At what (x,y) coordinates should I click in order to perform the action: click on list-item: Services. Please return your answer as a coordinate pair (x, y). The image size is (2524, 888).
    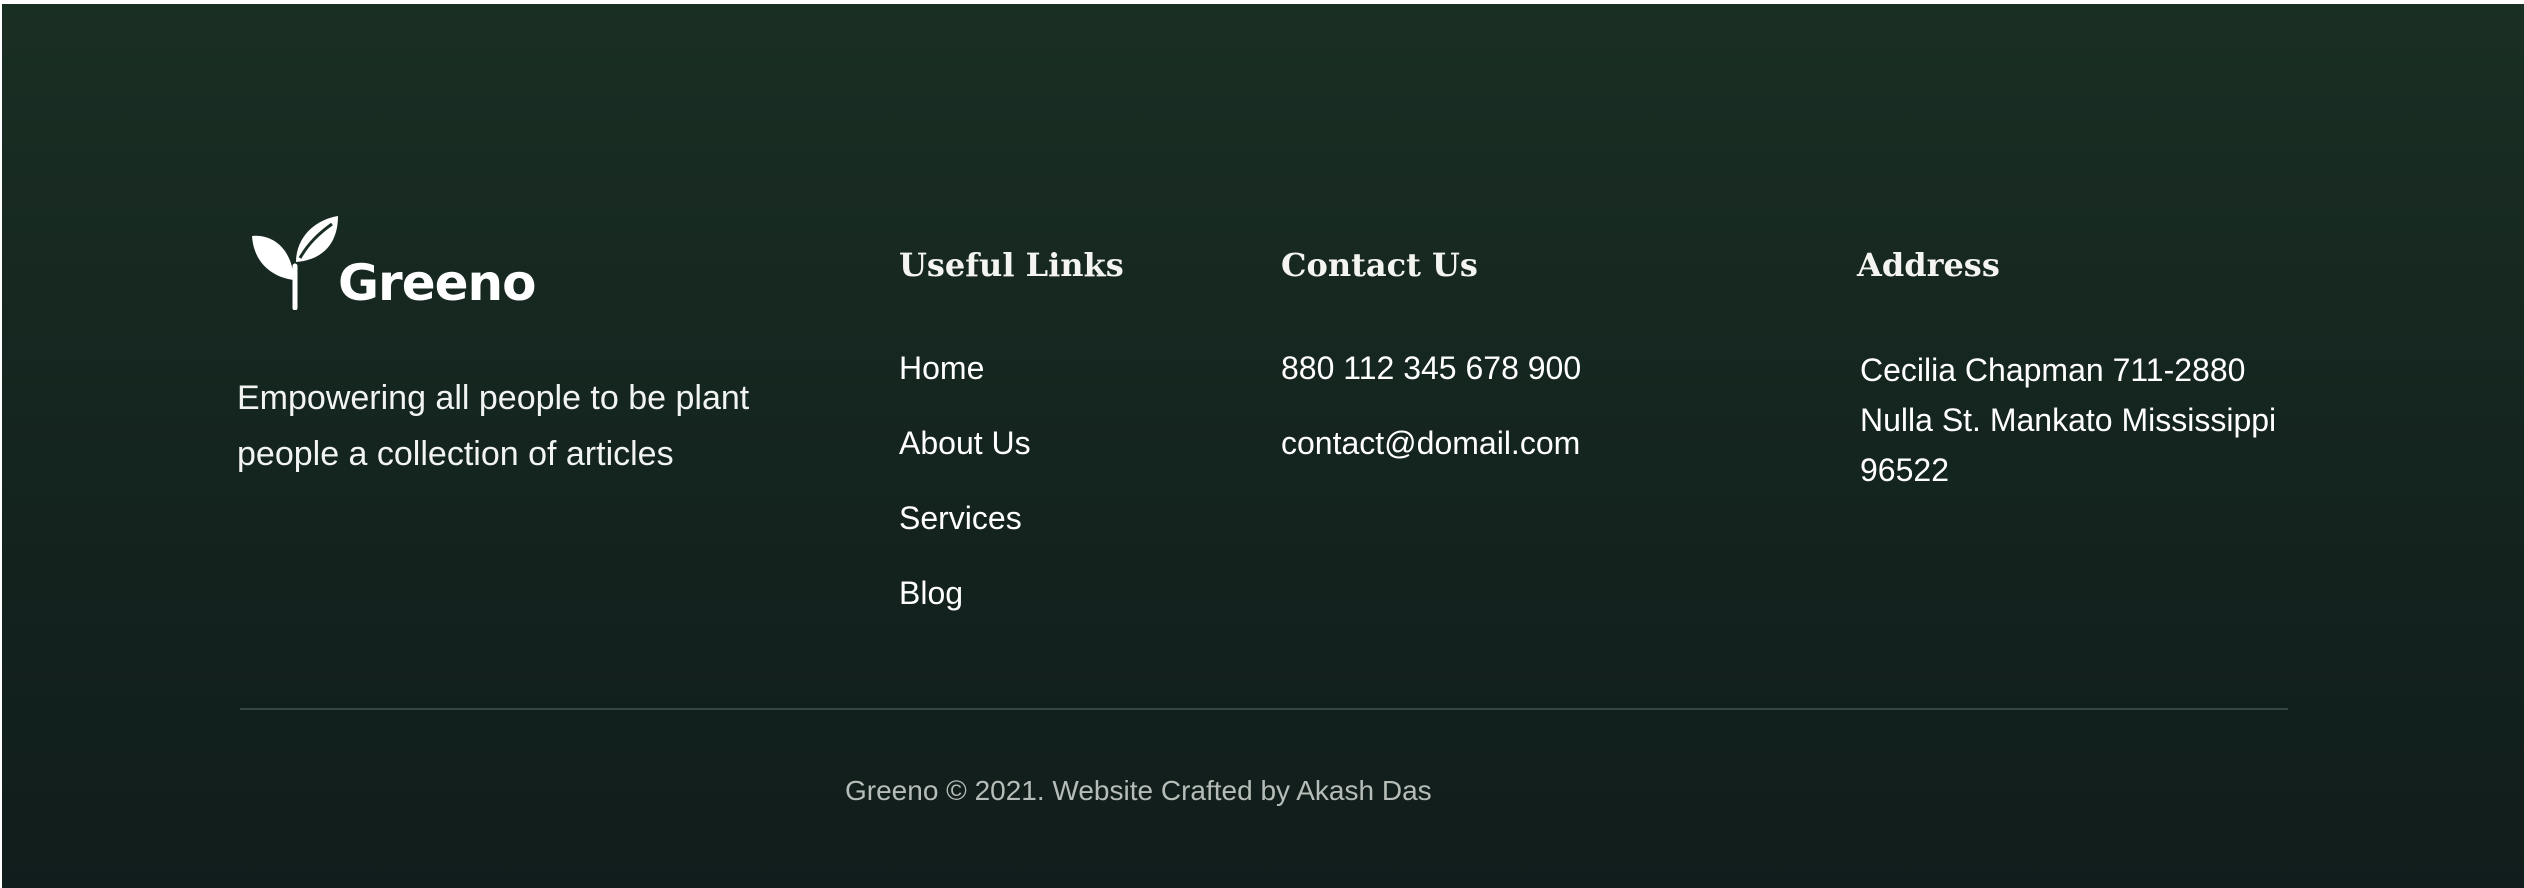
    Looking at the image, I should click on (965, 532).